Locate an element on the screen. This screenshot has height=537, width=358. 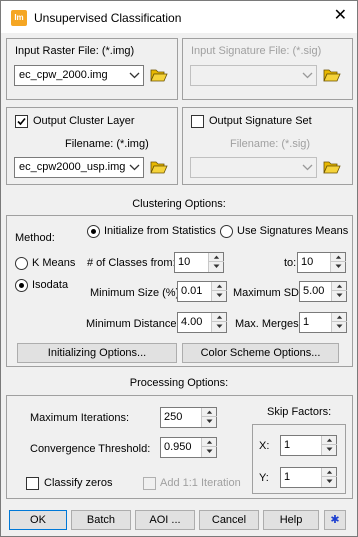
input-raster-combo: ec_cpw_2000.img is located at coordinates (79, 75).